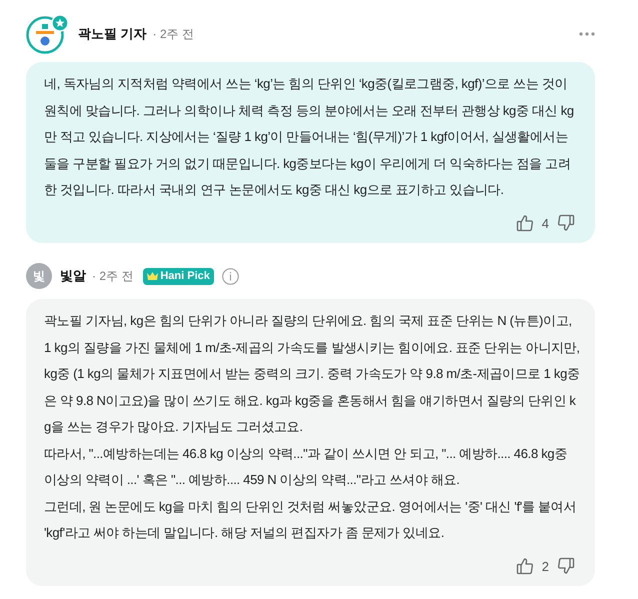  Describe the element at coordinates (39, 276) in the screenshot. I see `user-avatar: 빛` at that location.